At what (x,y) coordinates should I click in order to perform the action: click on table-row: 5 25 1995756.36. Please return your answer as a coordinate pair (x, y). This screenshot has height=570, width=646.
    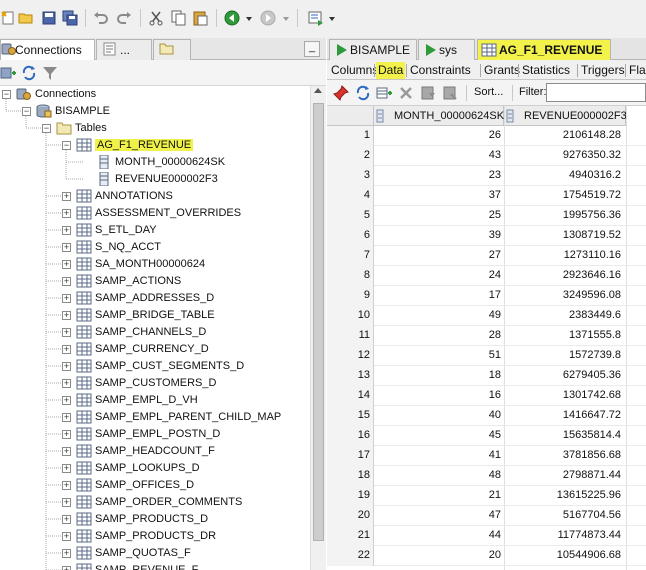
    Looking at the image, I should click on (486, 216).